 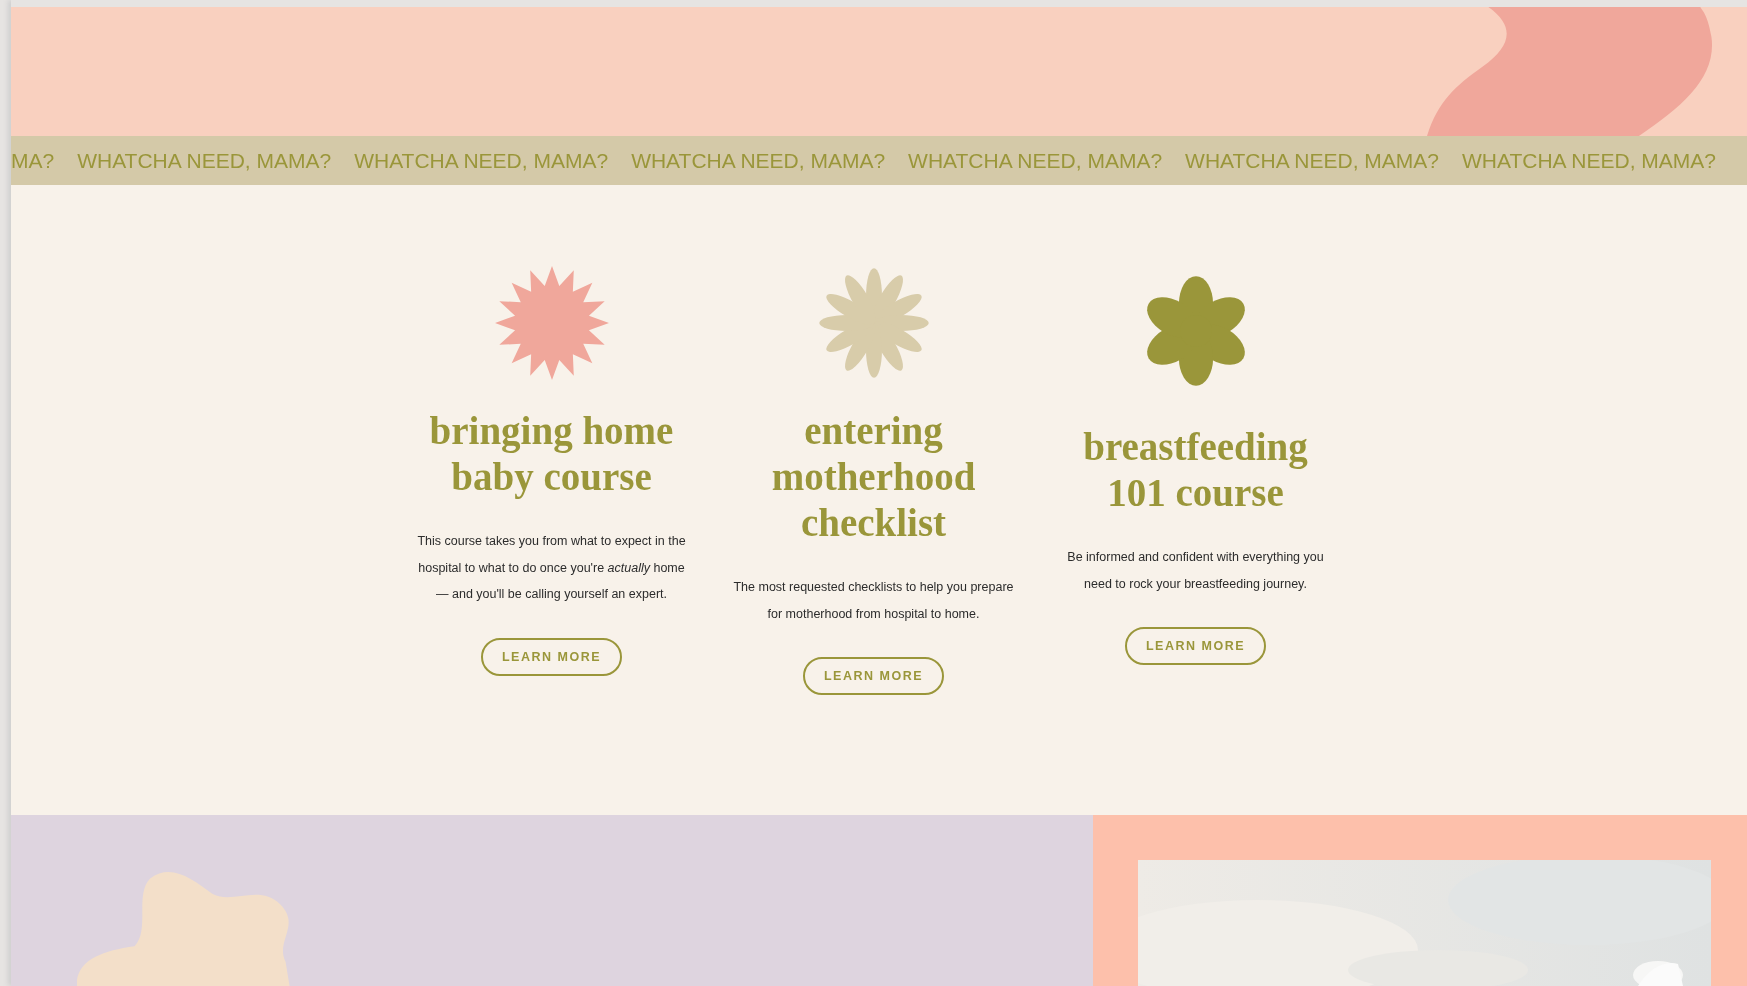 I want to click on starburst-icon, so click(x=551, y=323).